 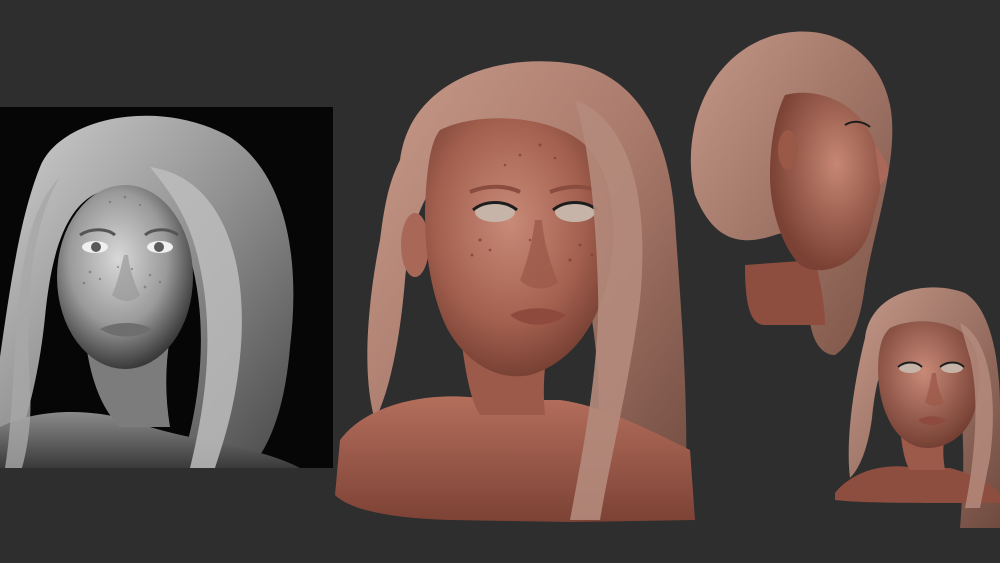 What do you see at coordinates (917, 407) in the screenshot?
I see `clay-head-small-image` at bounding box center [917, 407].